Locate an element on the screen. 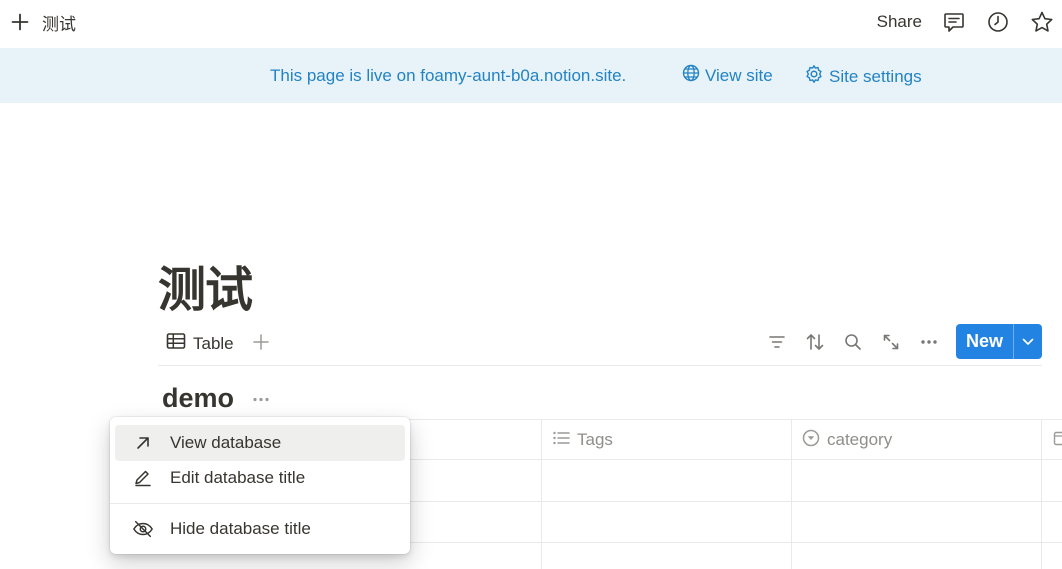 This screenshot has height=569, width=1062. database-more-icon is located at coordinates (261, 399).